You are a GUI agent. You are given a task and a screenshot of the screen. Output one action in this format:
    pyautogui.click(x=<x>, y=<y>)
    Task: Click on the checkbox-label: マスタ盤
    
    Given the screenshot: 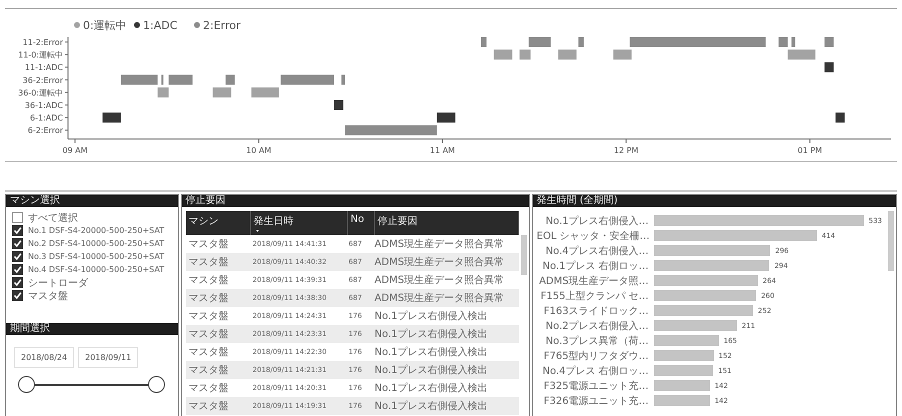 What is the action you would take?
    pyautogui.click(x=48, y=296)
    